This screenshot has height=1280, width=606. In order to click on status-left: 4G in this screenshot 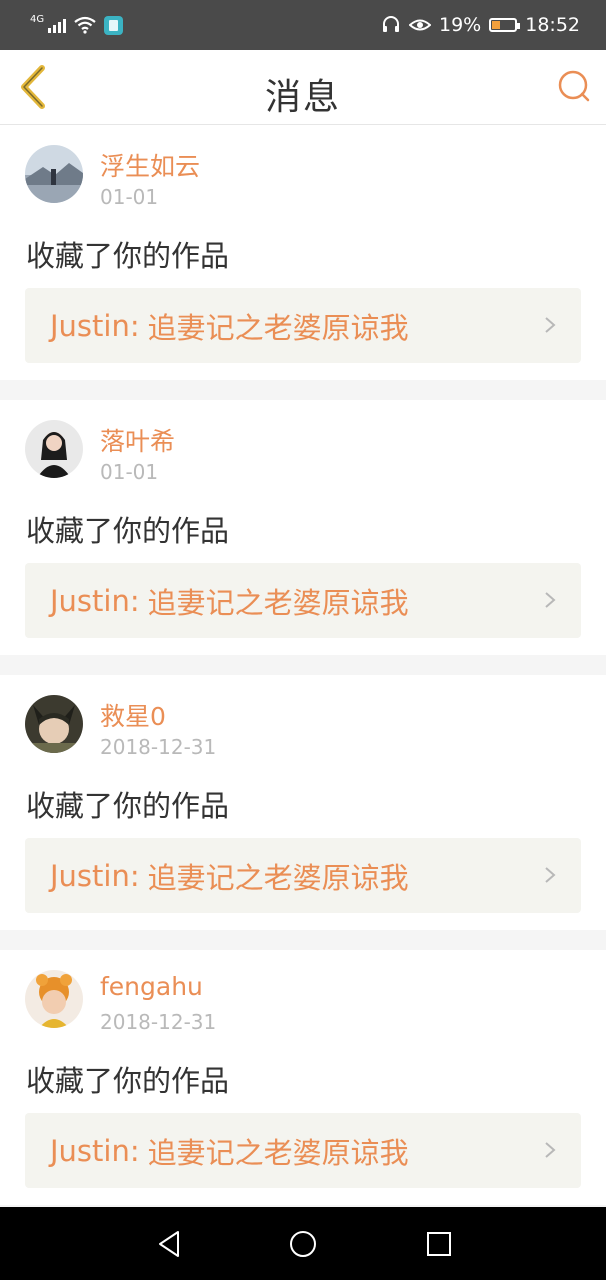, I will do `click(77, 24)`.